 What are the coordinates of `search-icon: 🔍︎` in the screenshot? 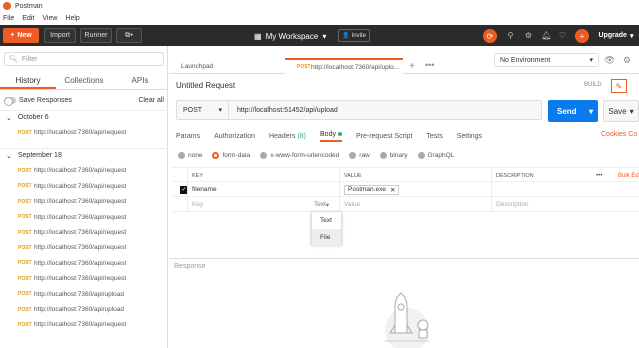 It's located at (13, 59).